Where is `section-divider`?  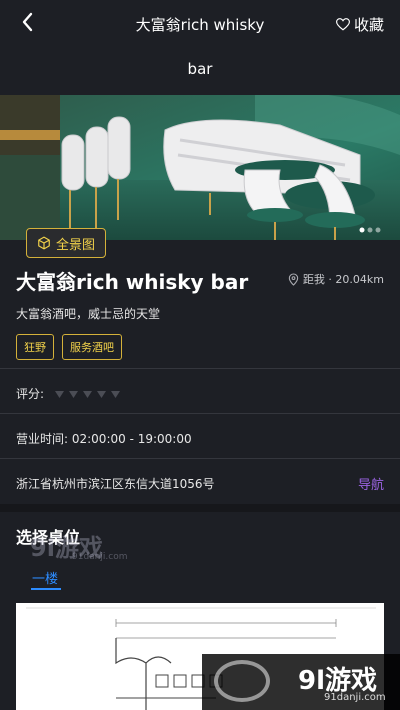 section-divider is located at coordinates (200, 508).